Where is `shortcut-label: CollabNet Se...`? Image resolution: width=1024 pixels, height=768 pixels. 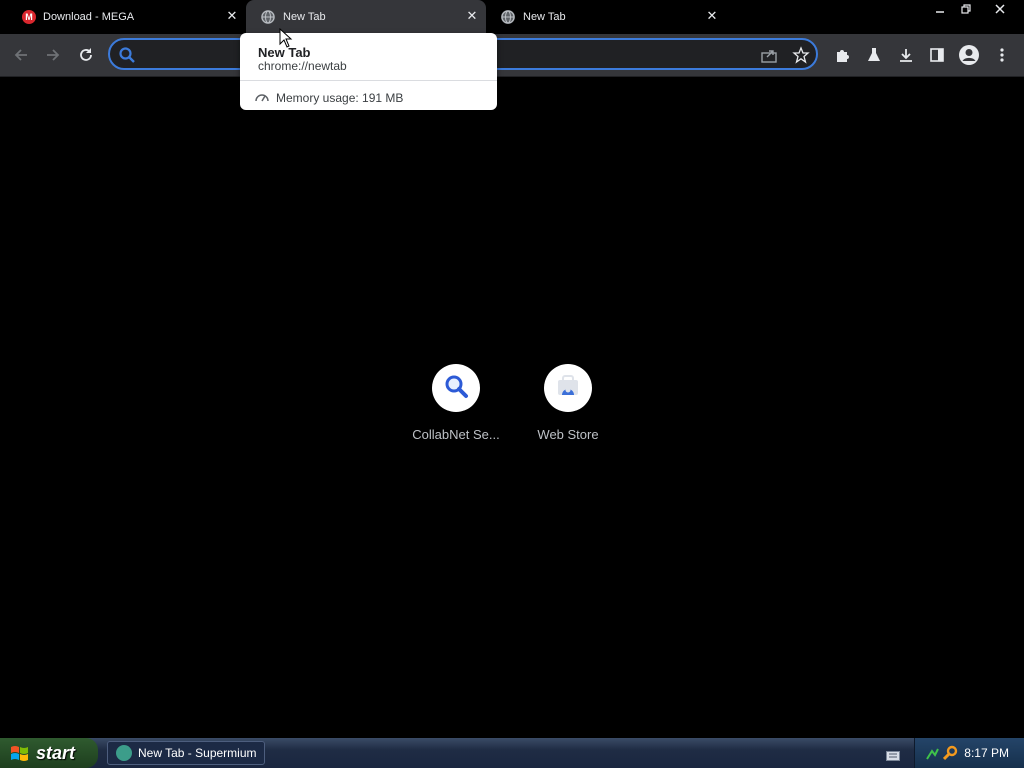 shortcut-label: CollabNet Se... is located at coordinates (456, 434).